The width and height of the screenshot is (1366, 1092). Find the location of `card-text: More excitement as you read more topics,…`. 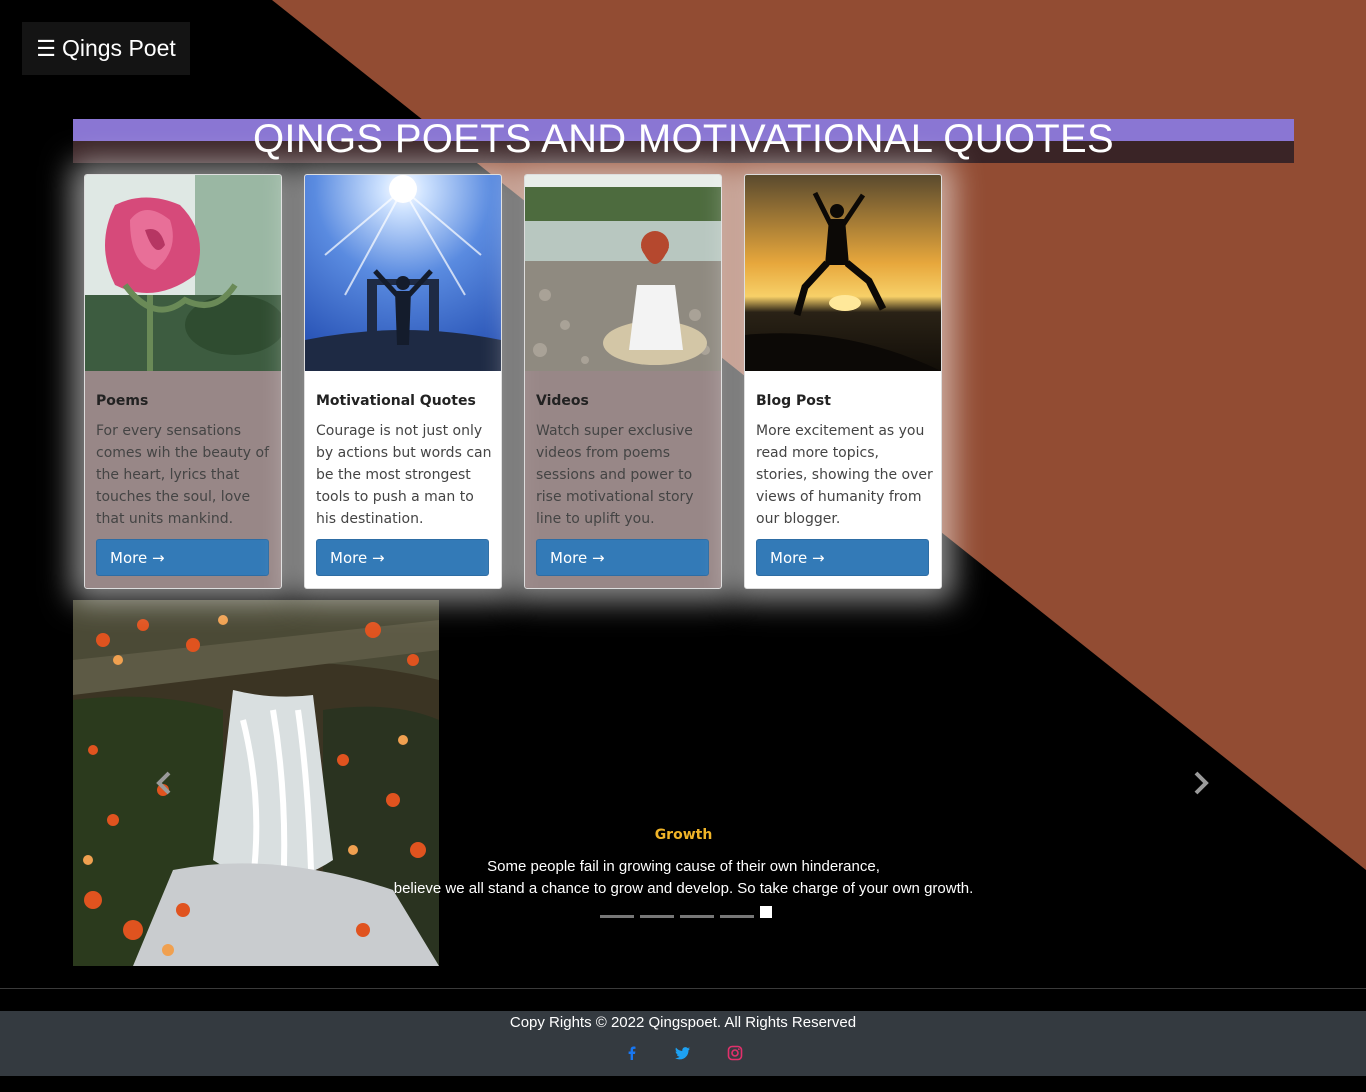

card-text: More excitement as you read more topics,… is located at coordinates (844, 475).